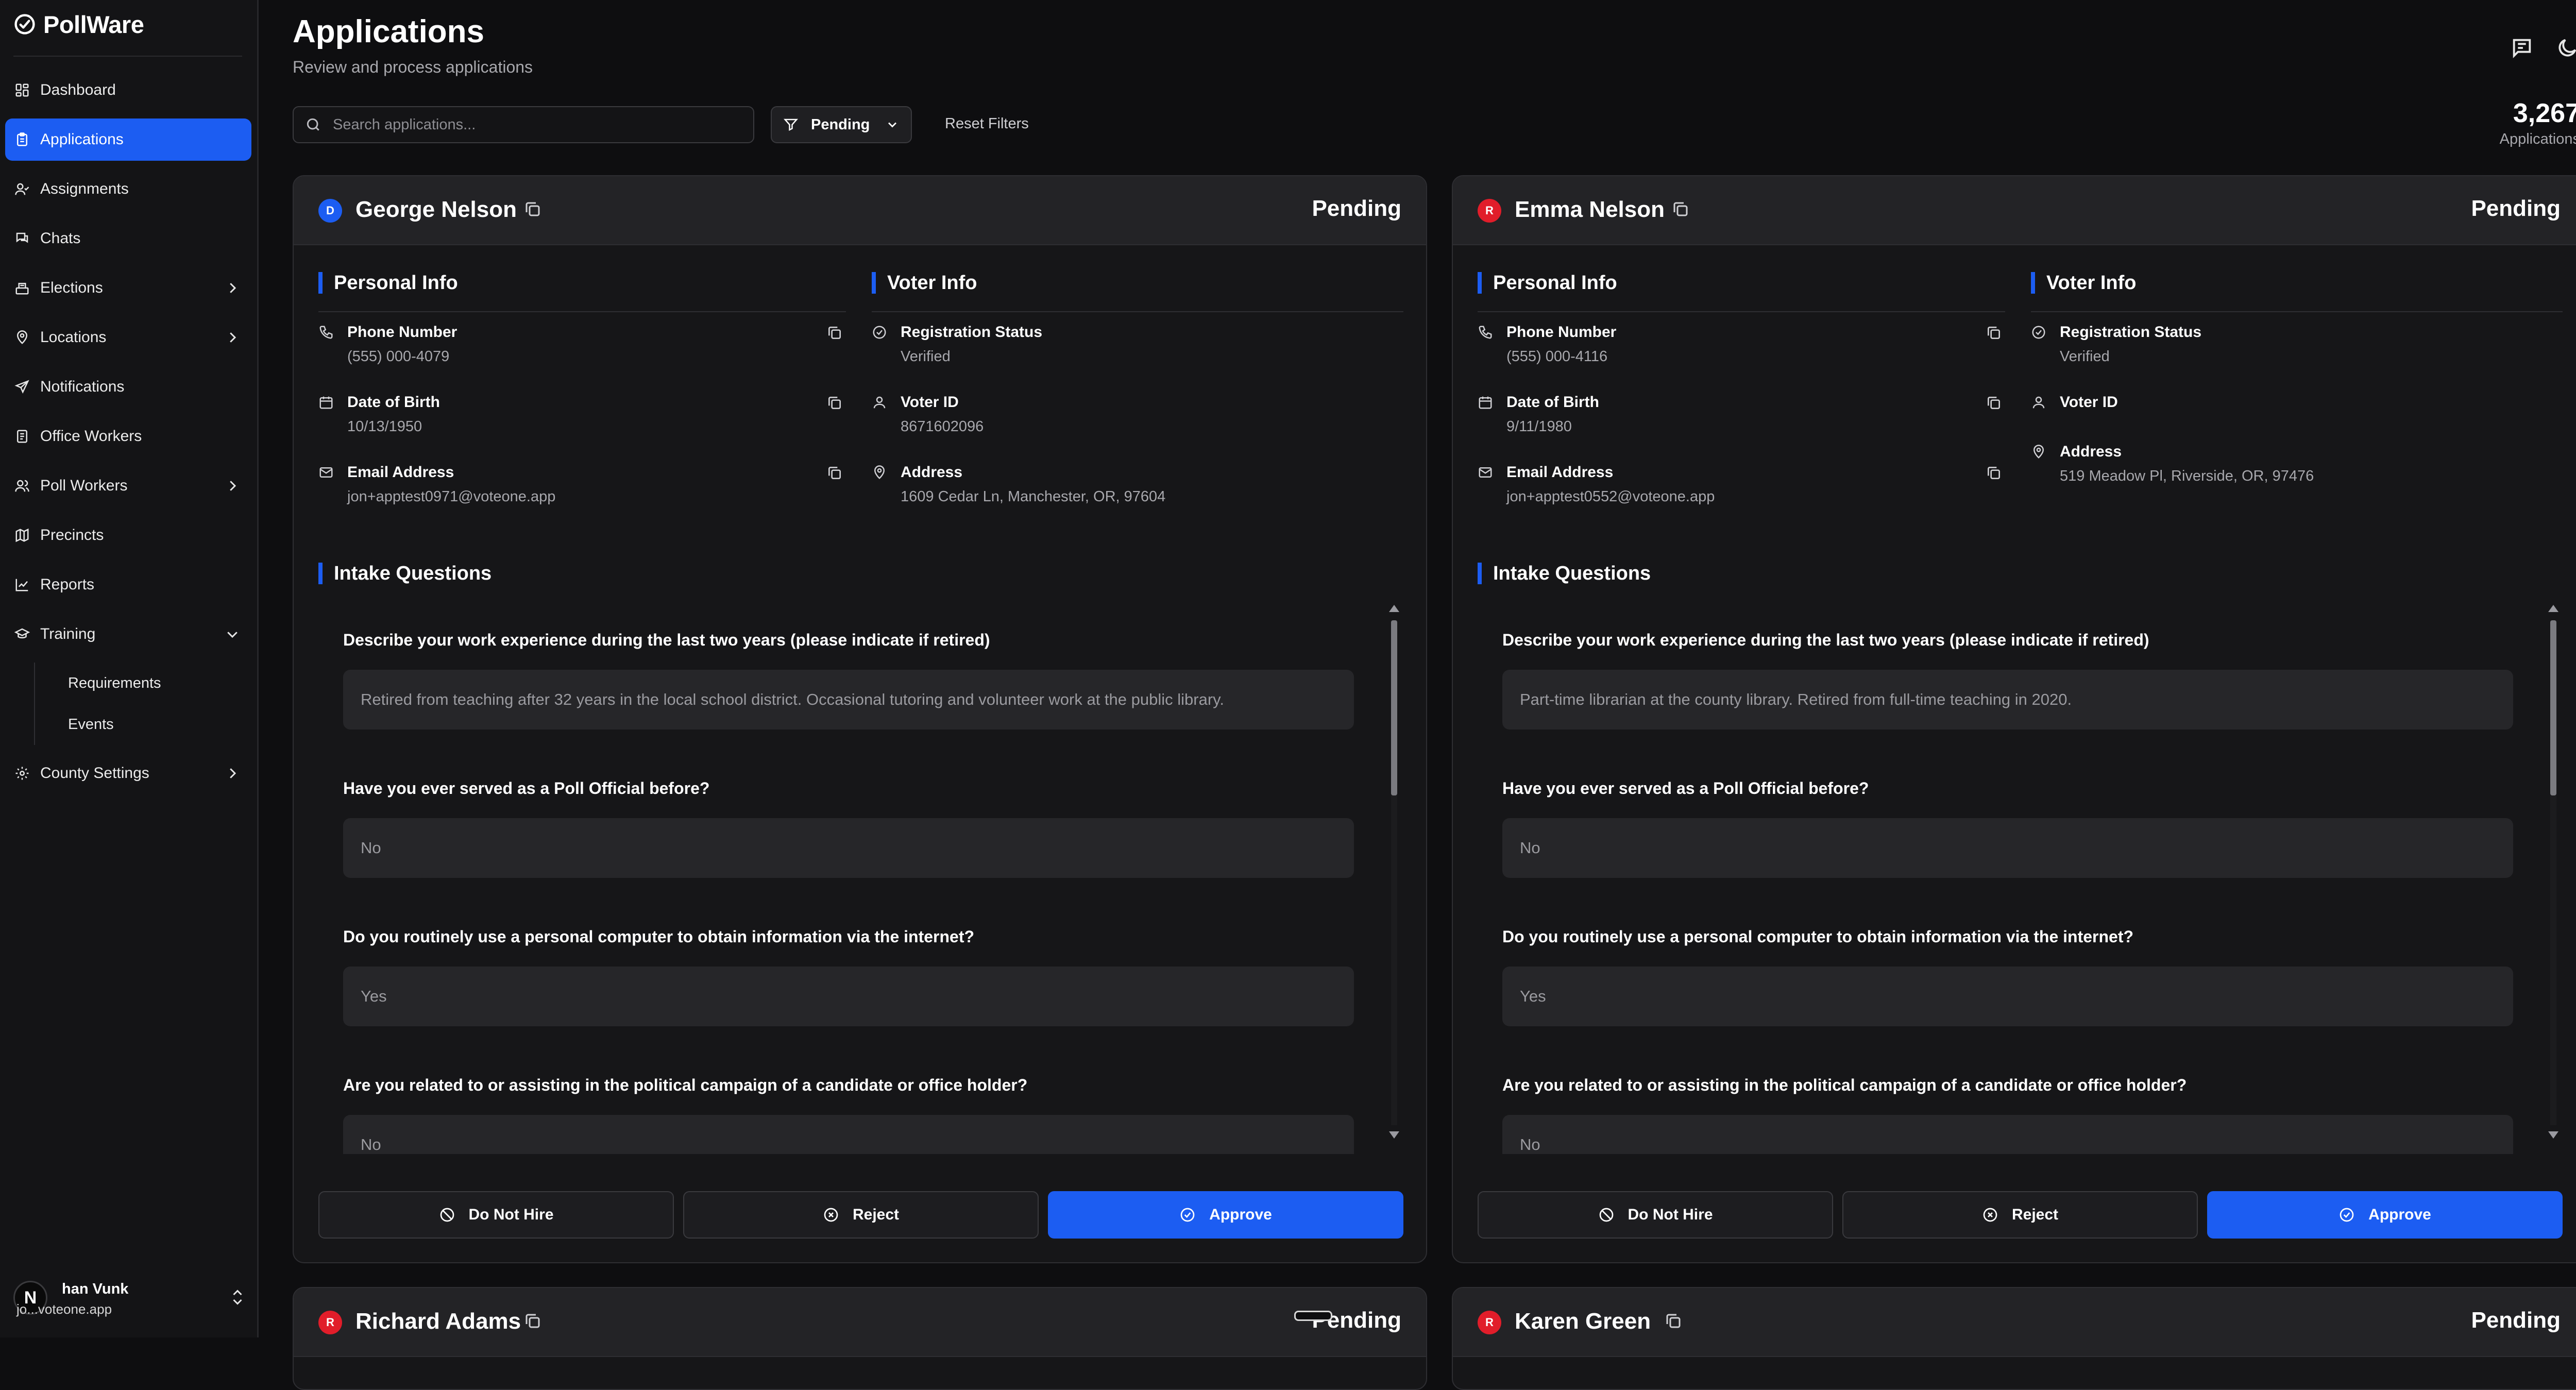 This screenshot has height=1390, width=2576. Describe the element at coordinates (128, 634) in the screenshot. I see `sidebar-item-training: Training` at that location.